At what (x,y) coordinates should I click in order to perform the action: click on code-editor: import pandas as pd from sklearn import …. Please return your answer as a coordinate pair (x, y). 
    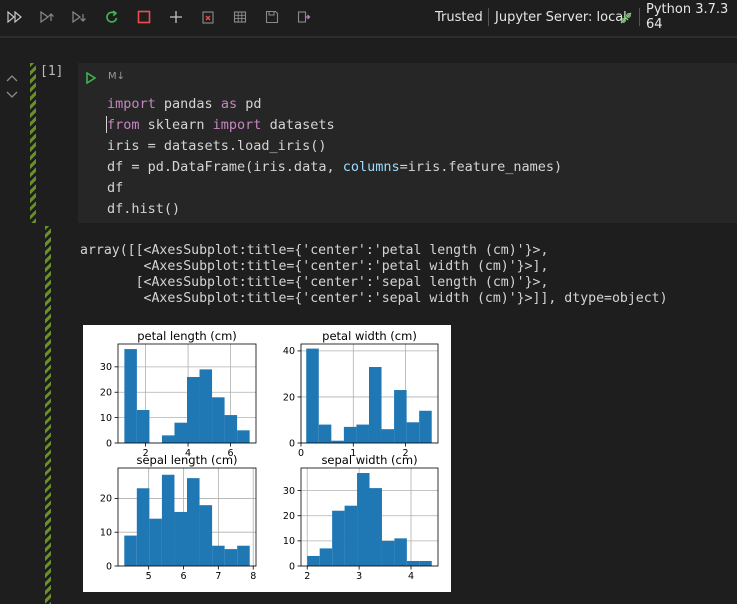
    Looking at the image, I should click on (334, 157).